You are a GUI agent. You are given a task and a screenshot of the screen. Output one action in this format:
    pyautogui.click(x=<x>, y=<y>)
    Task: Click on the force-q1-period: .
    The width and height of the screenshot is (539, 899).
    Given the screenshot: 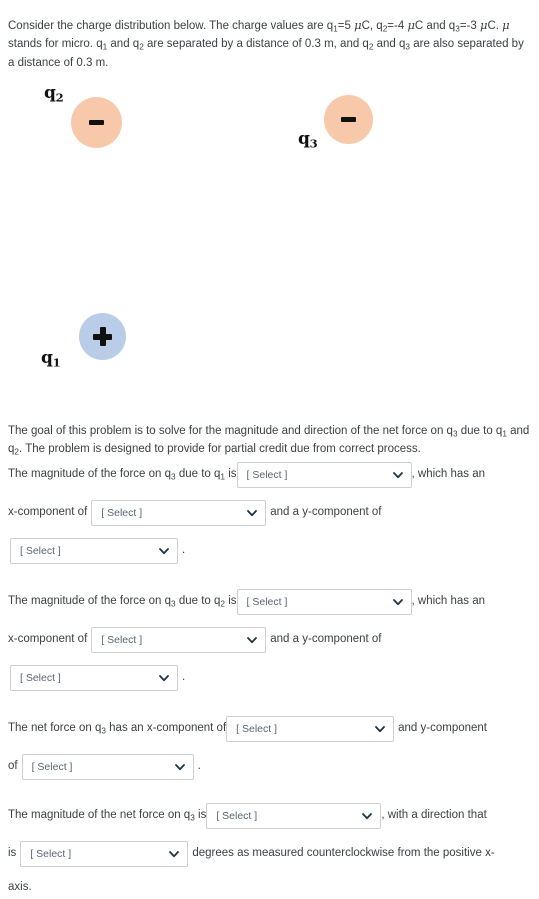 What is the action you would take?
    pyautogui.click(x=184, y=550)
    